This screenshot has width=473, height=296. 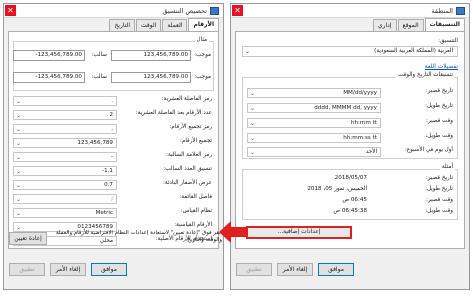 I want to click on reset-button: إعادة تعيين, so click(x=28, y=238).